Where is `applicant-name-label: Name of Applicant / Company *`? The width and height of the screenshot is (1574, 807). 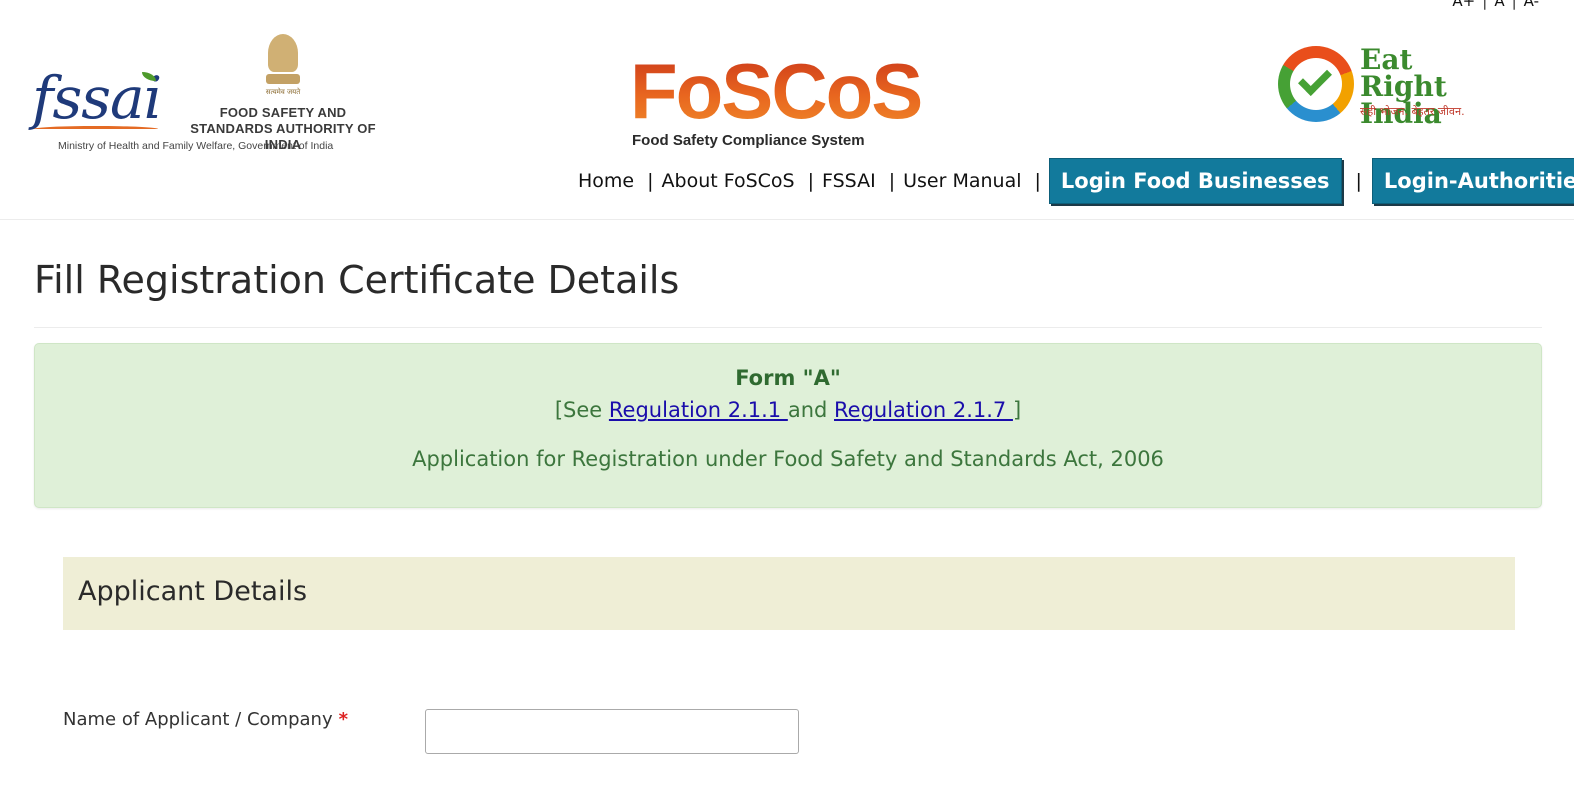
applicant-name-label: Name of Applicant / Company * is located at coordinates (205, 719).